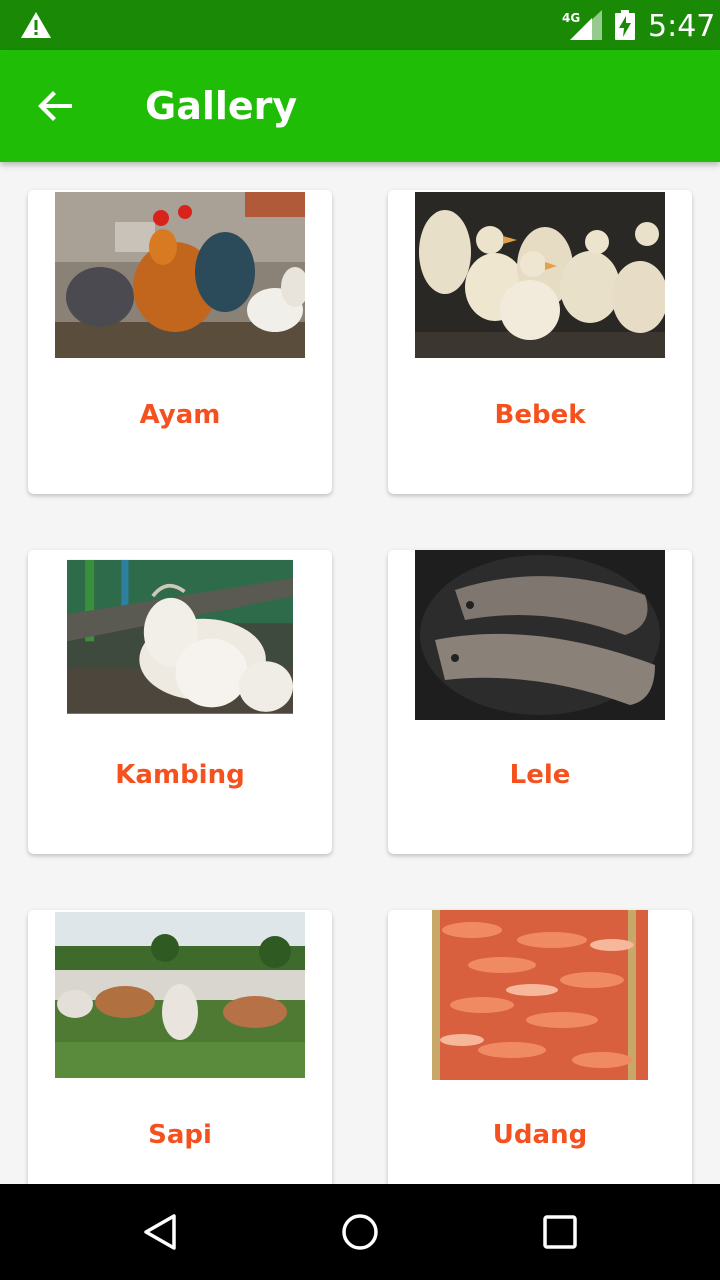  I want to click on gallery-card-sapi: Sapi, so click(180, 1047).